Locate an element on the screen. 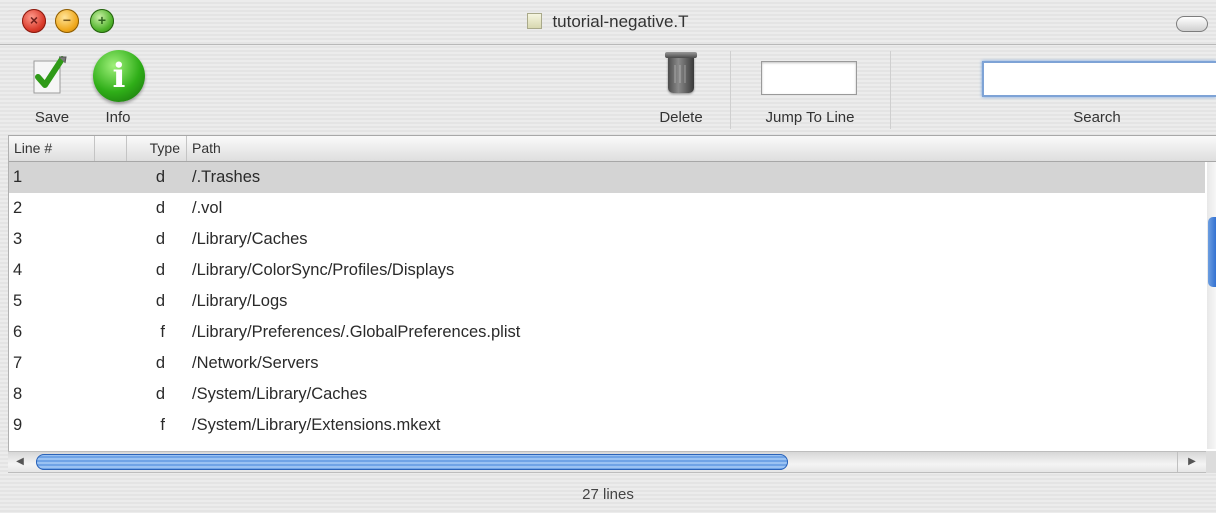  table-header: Line # Type Path is located at coordinates (612, 149).